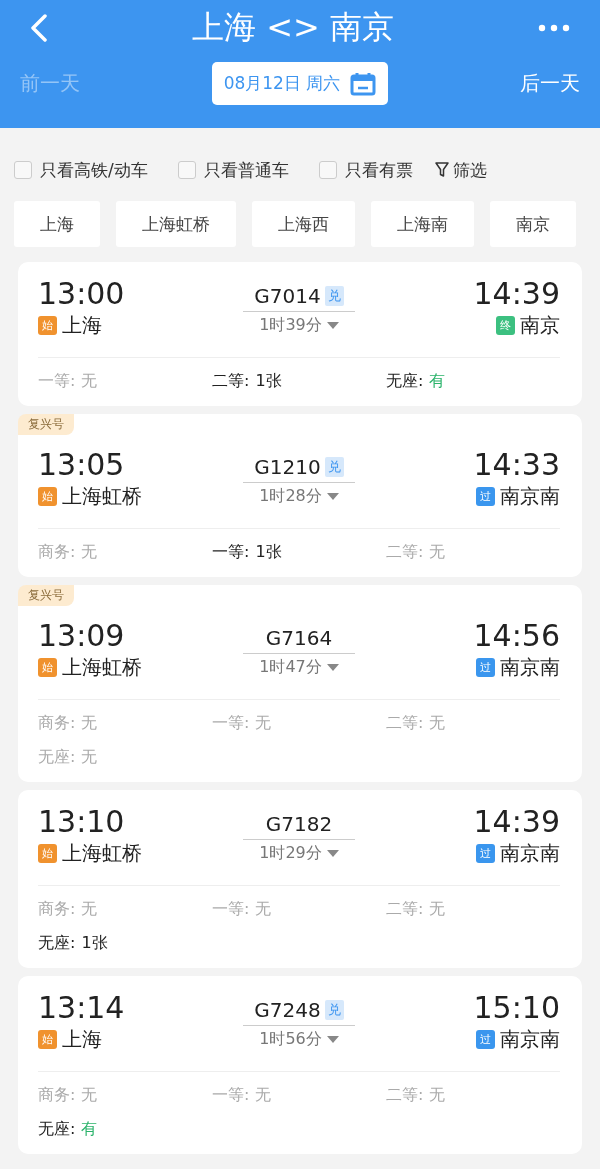 The image size is (600, 1169). I want to click on departure-time: 13:14, so click(82, 1008).